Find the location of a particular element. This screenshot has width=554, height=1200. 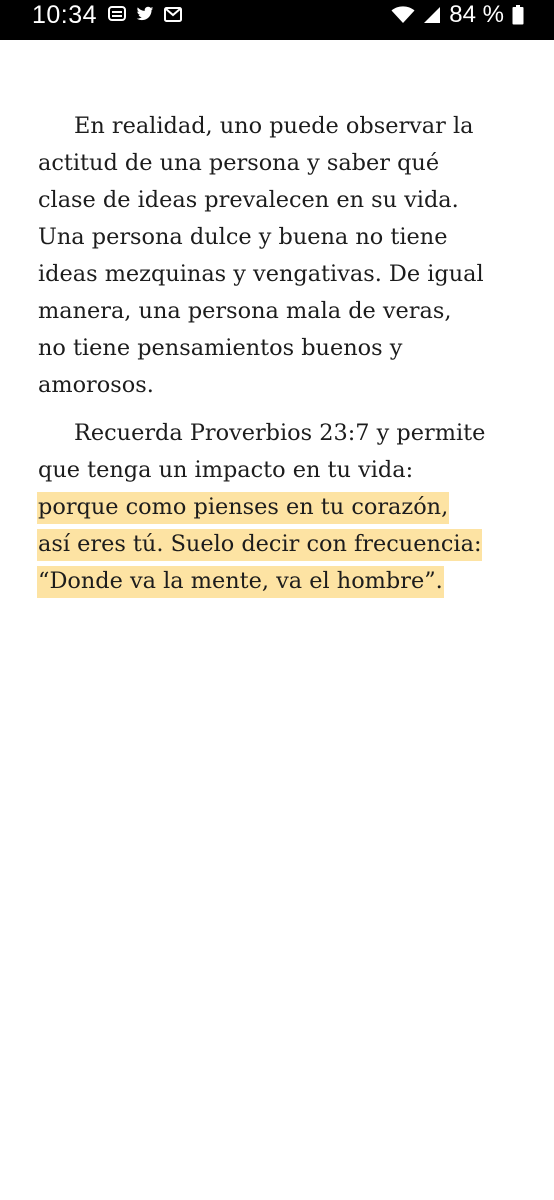

text-line: En realidad, uno puede observar la is located at coordinates (274, 126).